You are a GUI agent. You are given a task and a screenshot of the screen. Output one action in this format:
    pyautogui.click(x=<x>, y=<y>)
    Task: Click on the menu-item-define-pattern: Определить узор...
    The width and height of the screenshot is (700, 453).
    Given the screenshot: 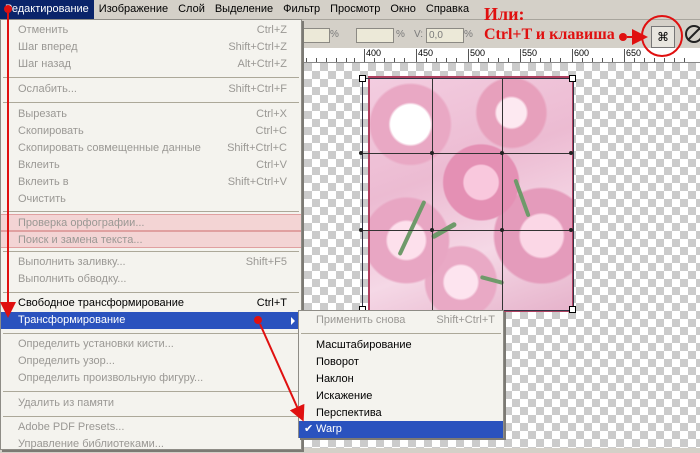 What is the action you would take?
    pyautogui.click(x=151, y=361)
    